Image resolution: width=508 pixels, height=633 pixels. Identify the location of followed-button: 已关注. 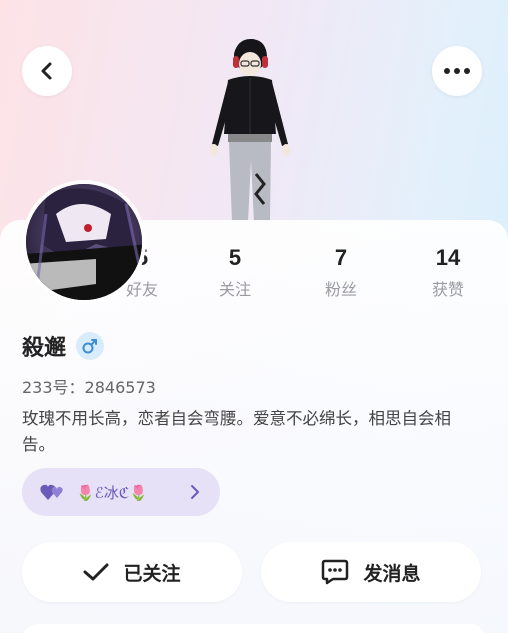
(132, 572).